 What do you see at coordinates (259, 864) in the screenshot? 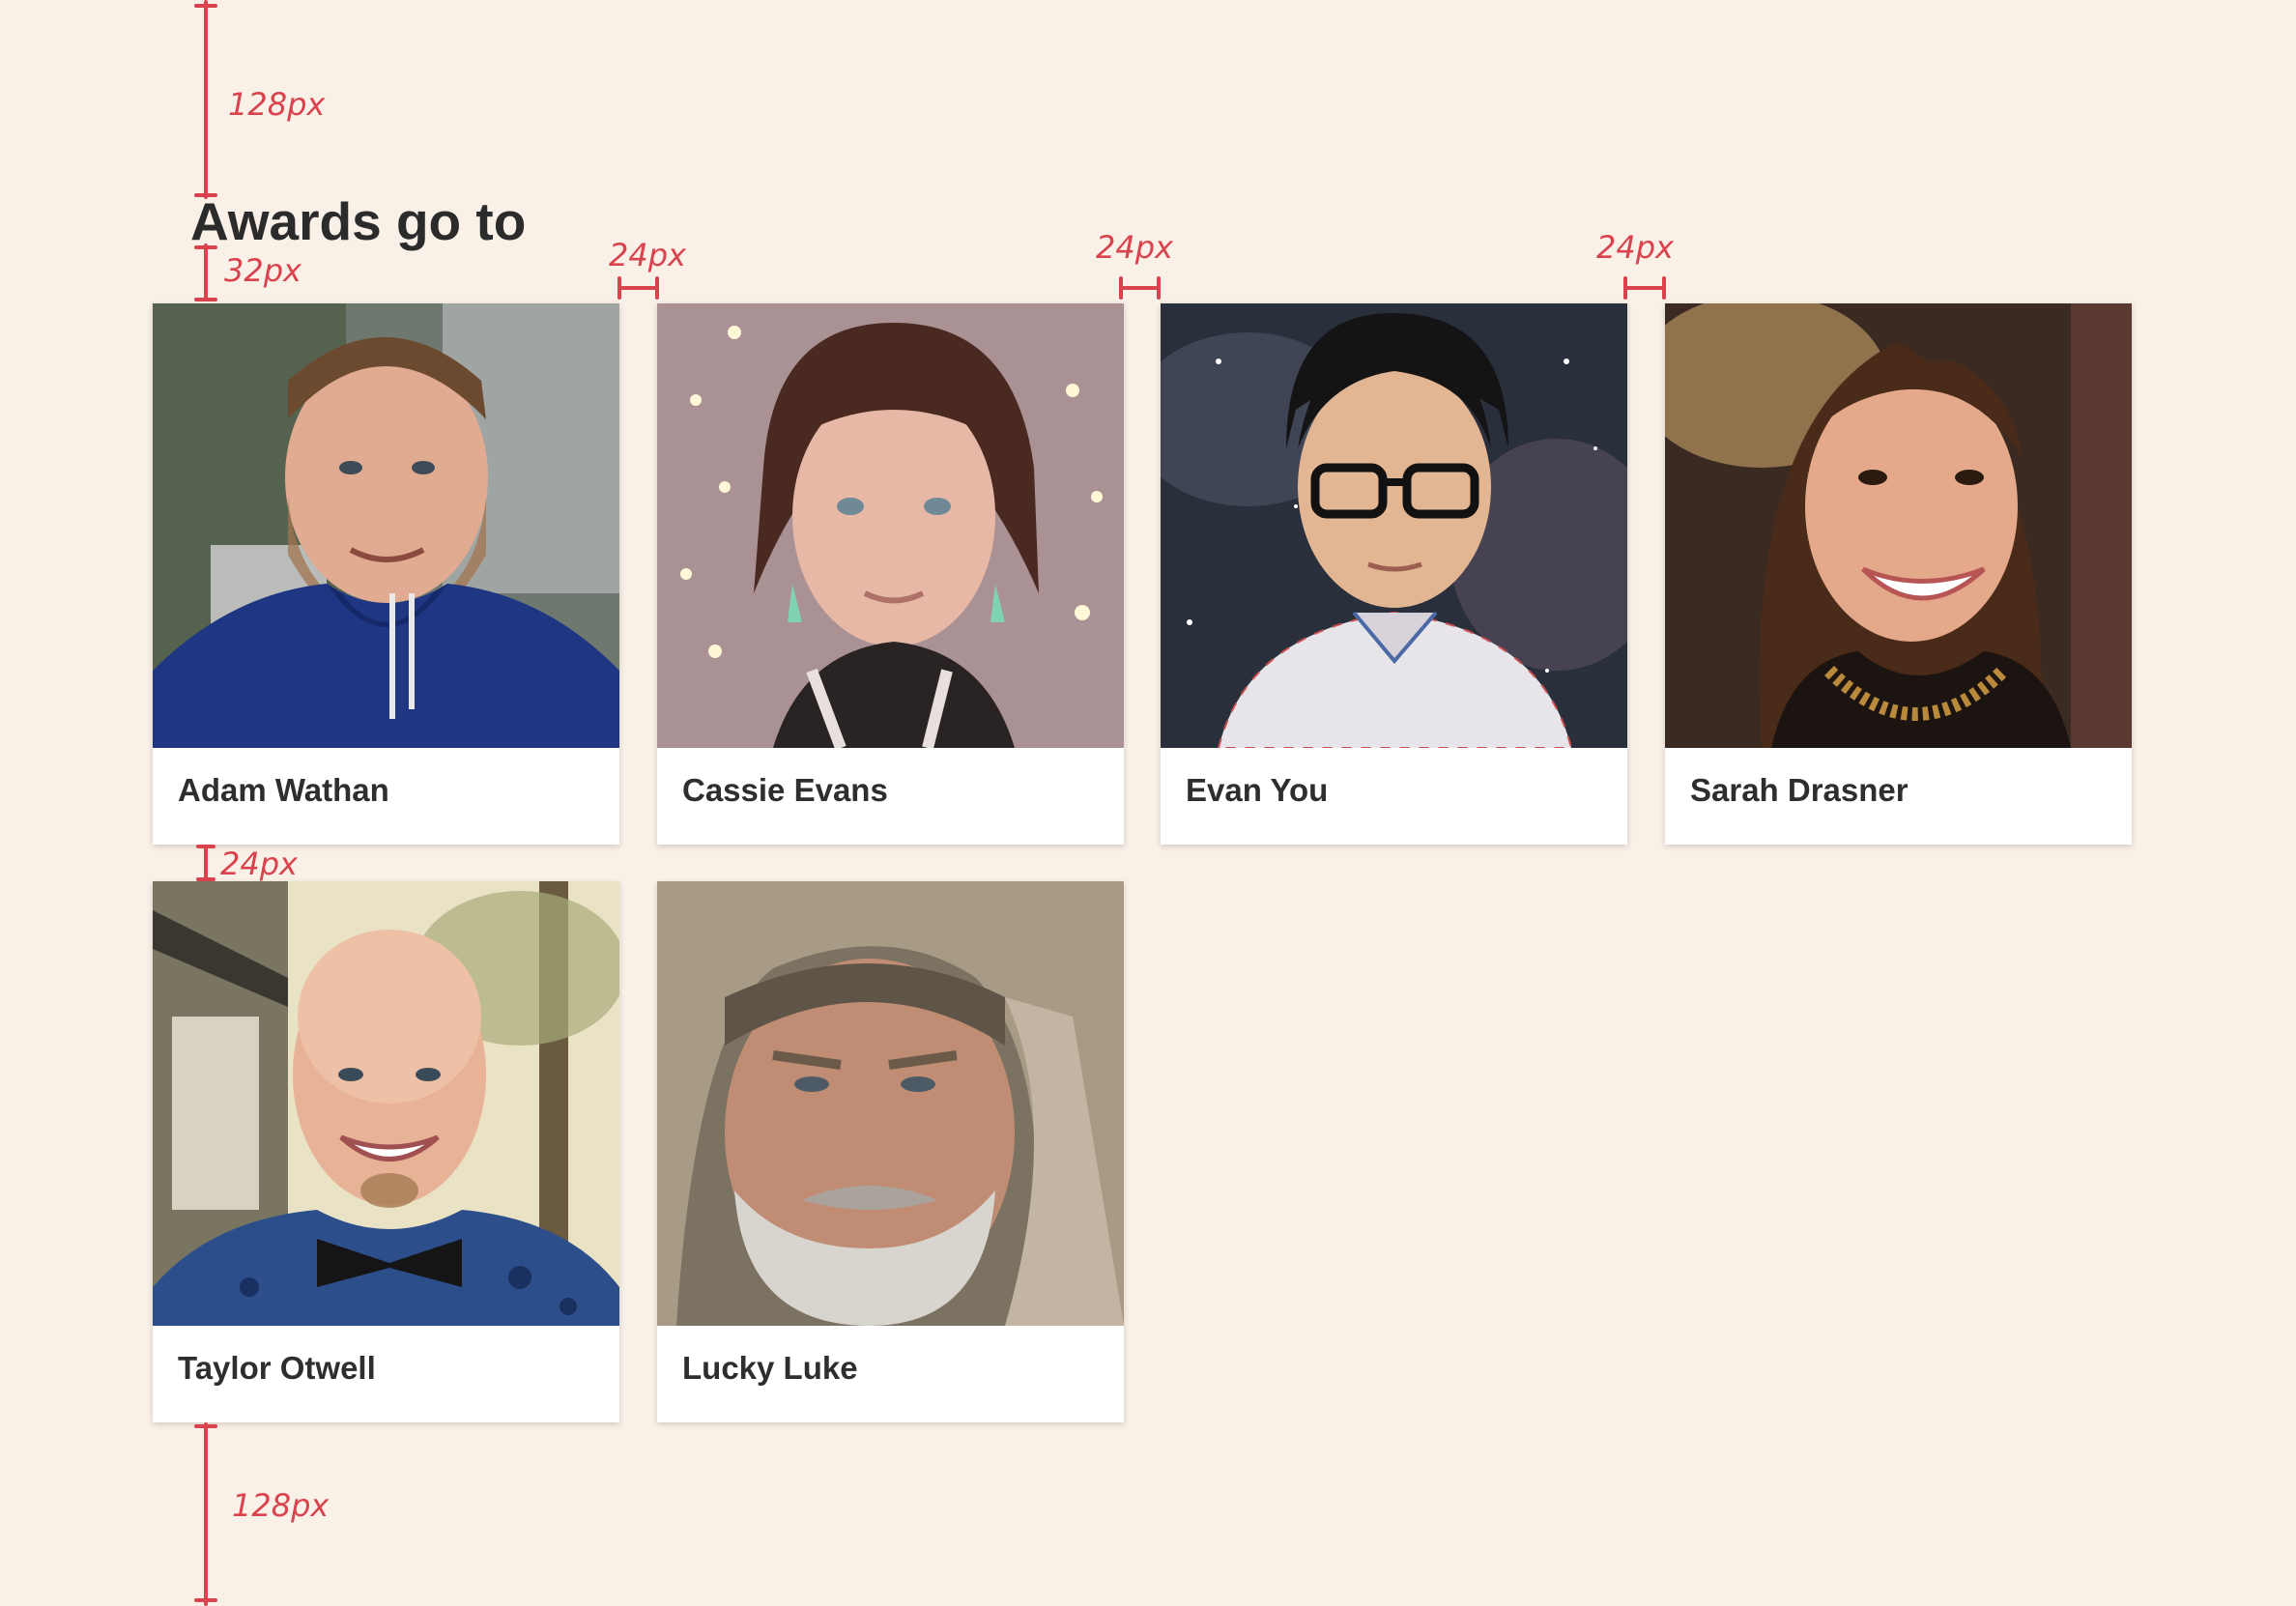
I see `annotation-row-gap: 24px` at bounding box center [259, 864].